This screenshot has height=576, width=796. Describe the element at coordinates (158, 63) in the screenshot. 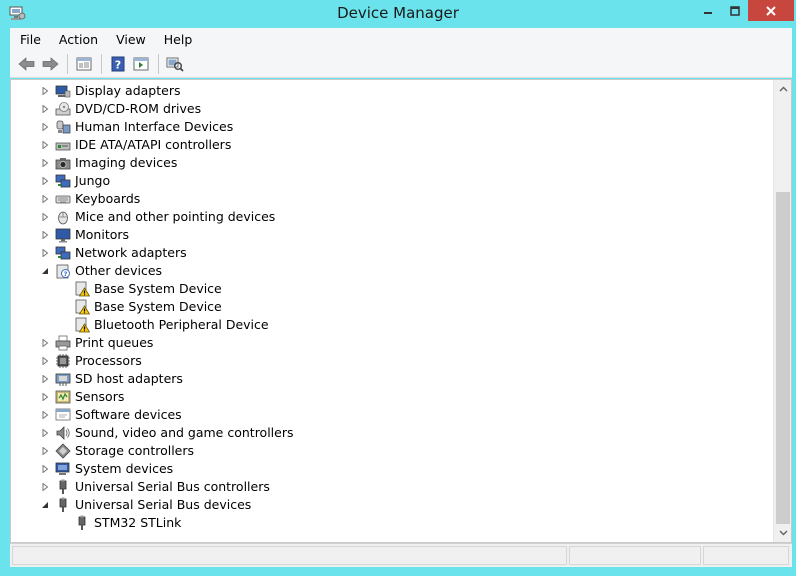

I see `toolbar-separator` at that location.